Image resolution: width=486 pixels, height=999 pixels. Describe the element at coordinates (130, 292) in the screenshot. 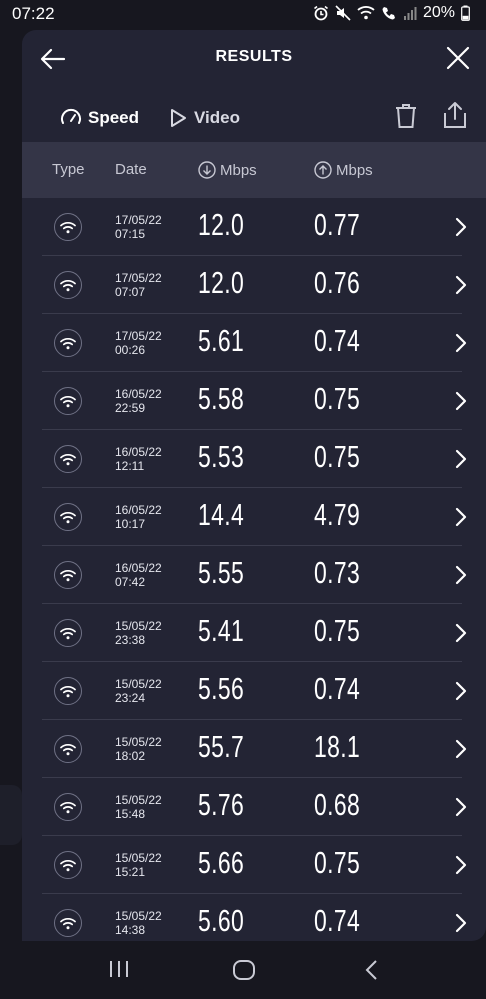

I see `row-time: 07:07` at that location.